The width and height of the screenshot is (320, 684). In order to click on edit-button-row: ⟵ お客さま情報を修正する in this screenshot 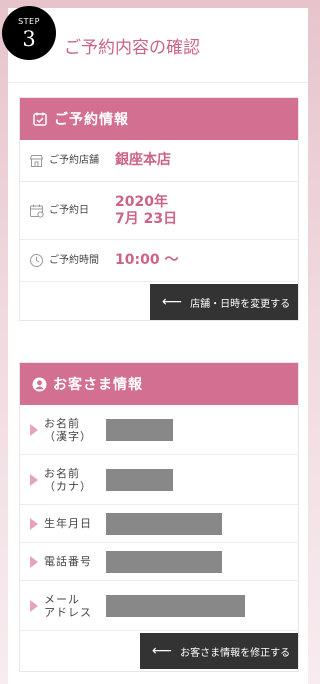, I will do `click(159, 651)`.